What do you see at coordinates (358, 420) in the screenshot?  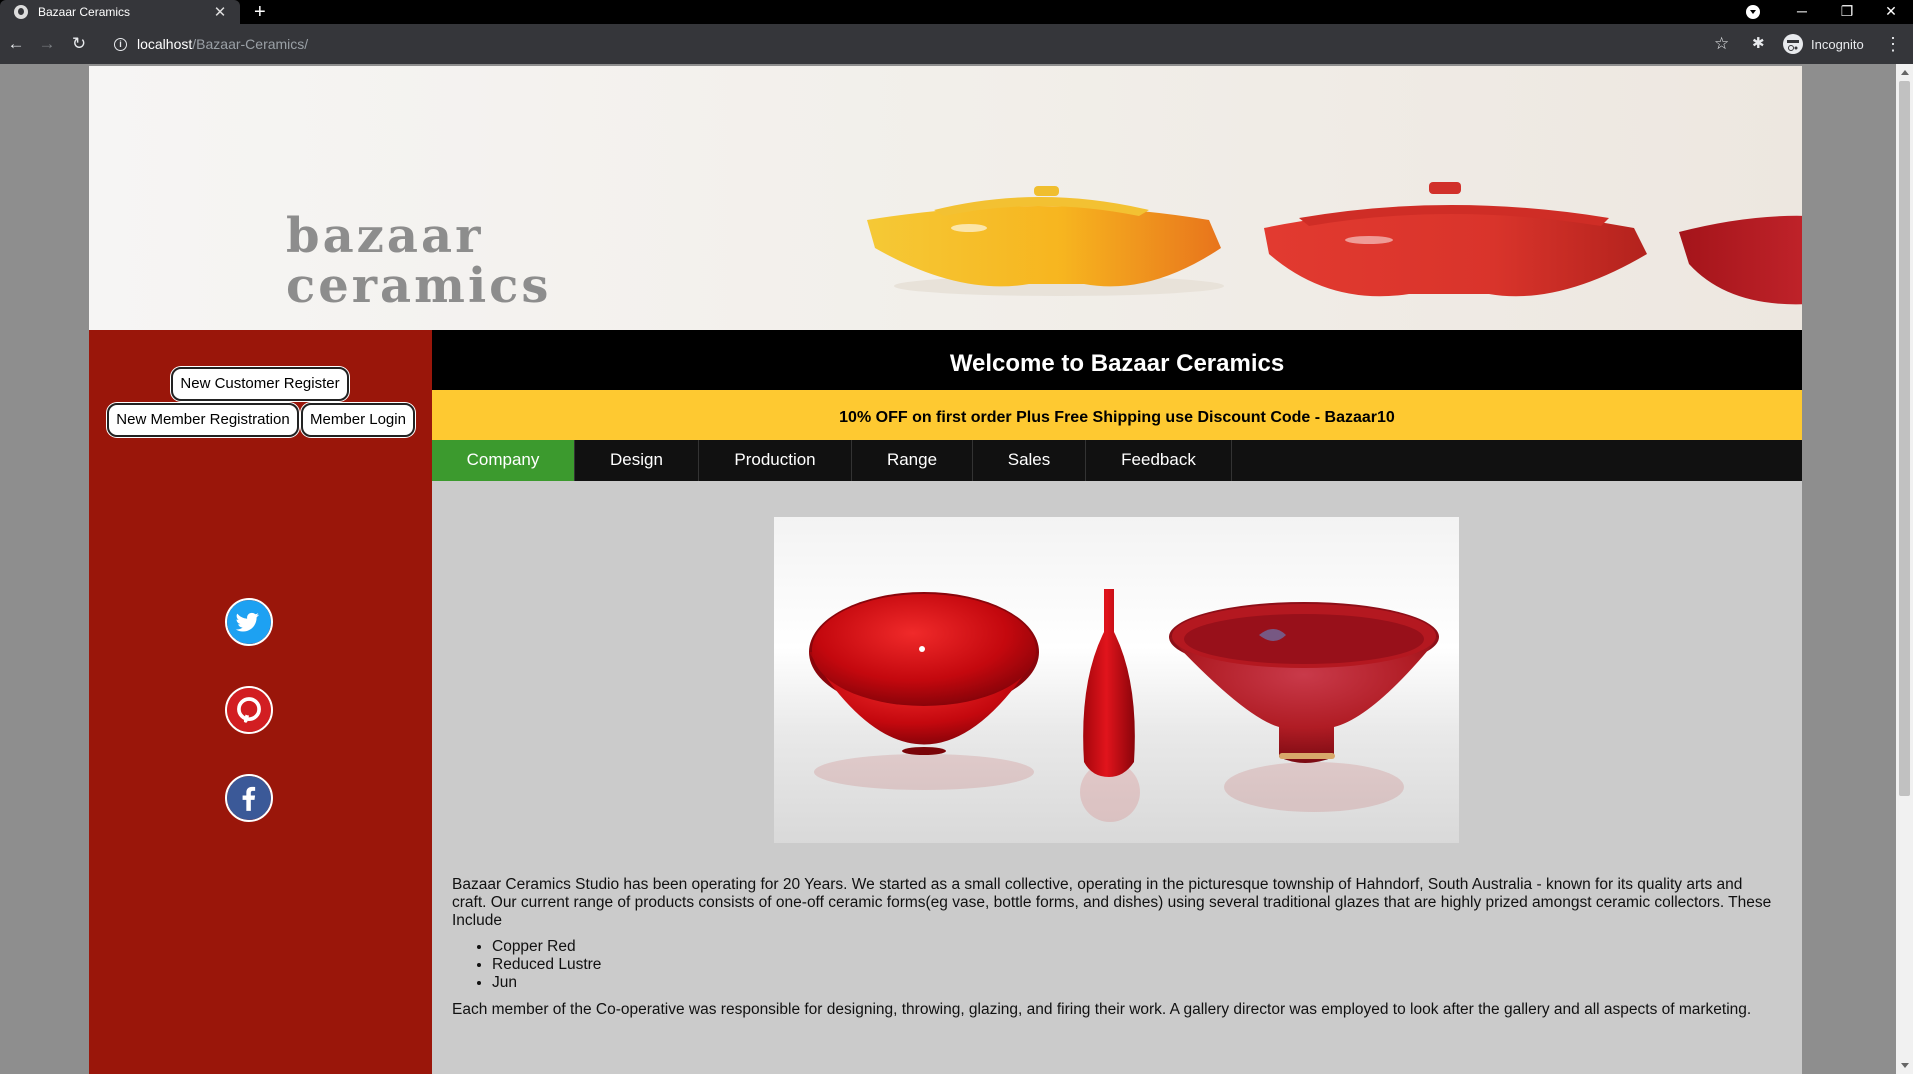 I see `member-login-button: Member Login` at bounding box center [358, 420].